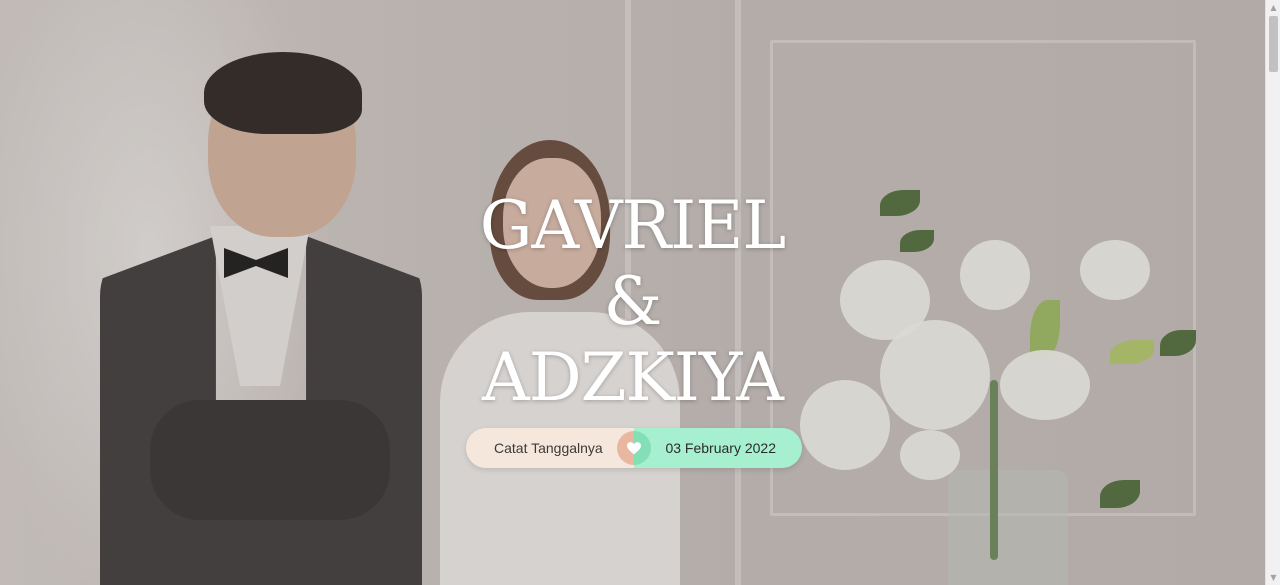  I want to click on save-date-label: Catat Tanggalnya, so click(550, 448).